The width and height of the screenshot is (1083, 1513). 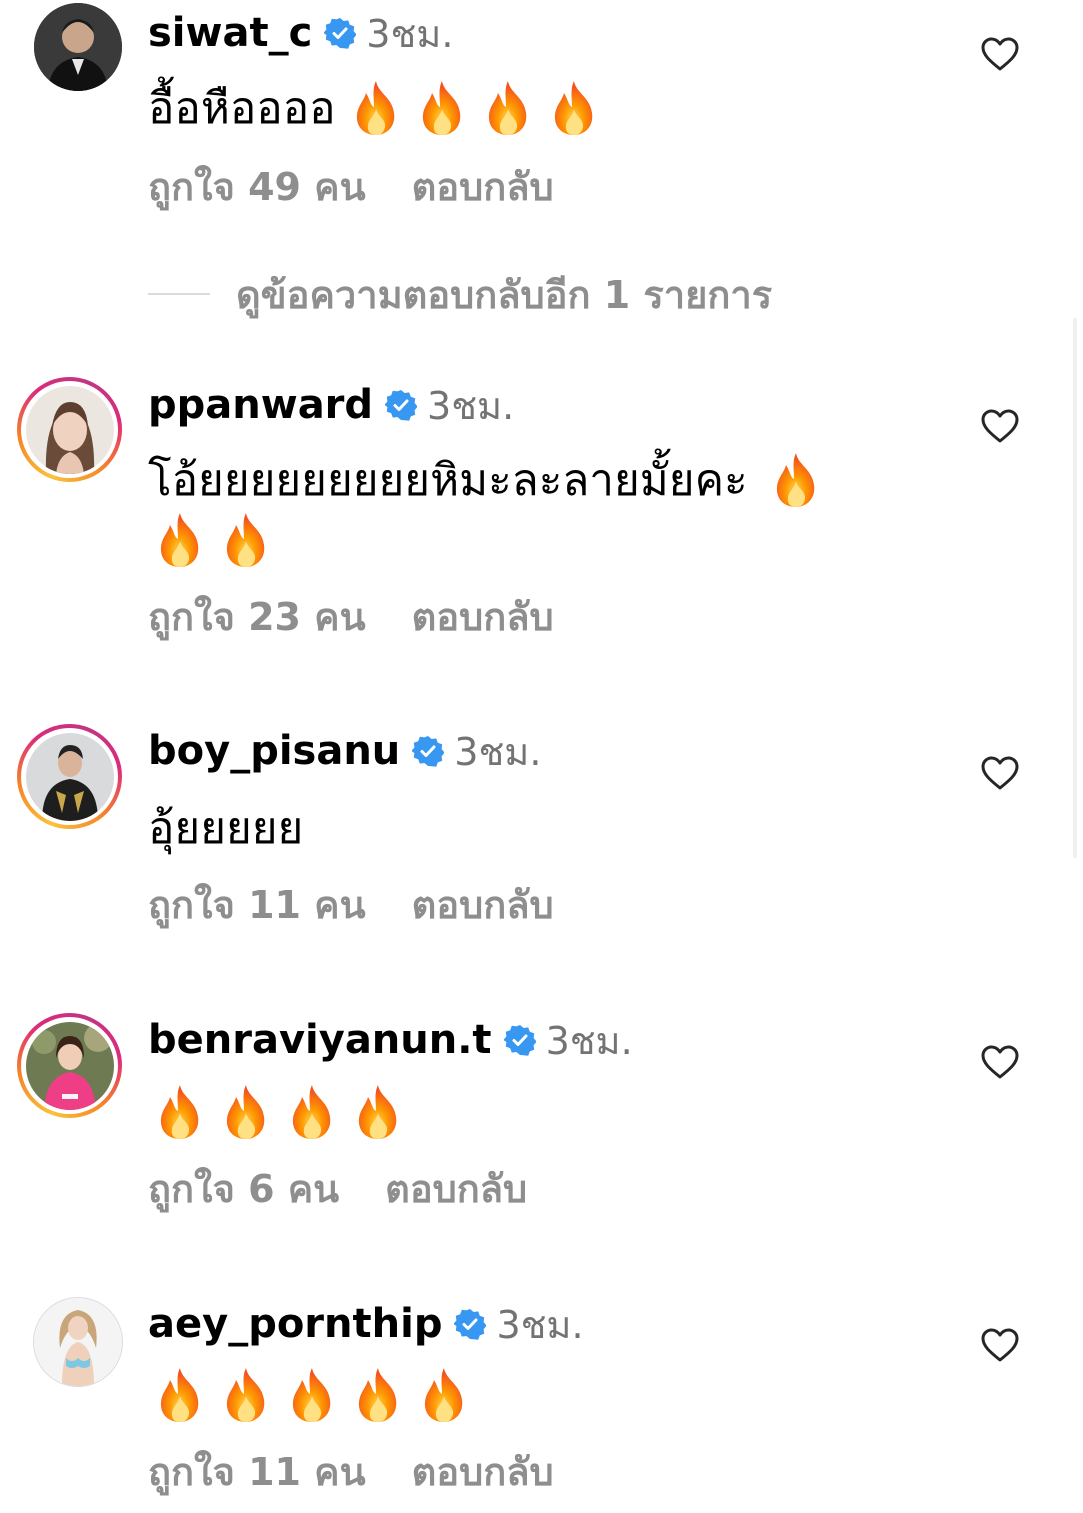 What do you see at coordinates (504, 294) in the screenshot?
I see `view-replies-label: ดูข้อความตอบกลับอีก 1 รายการ` at bounding box center [504, 294].